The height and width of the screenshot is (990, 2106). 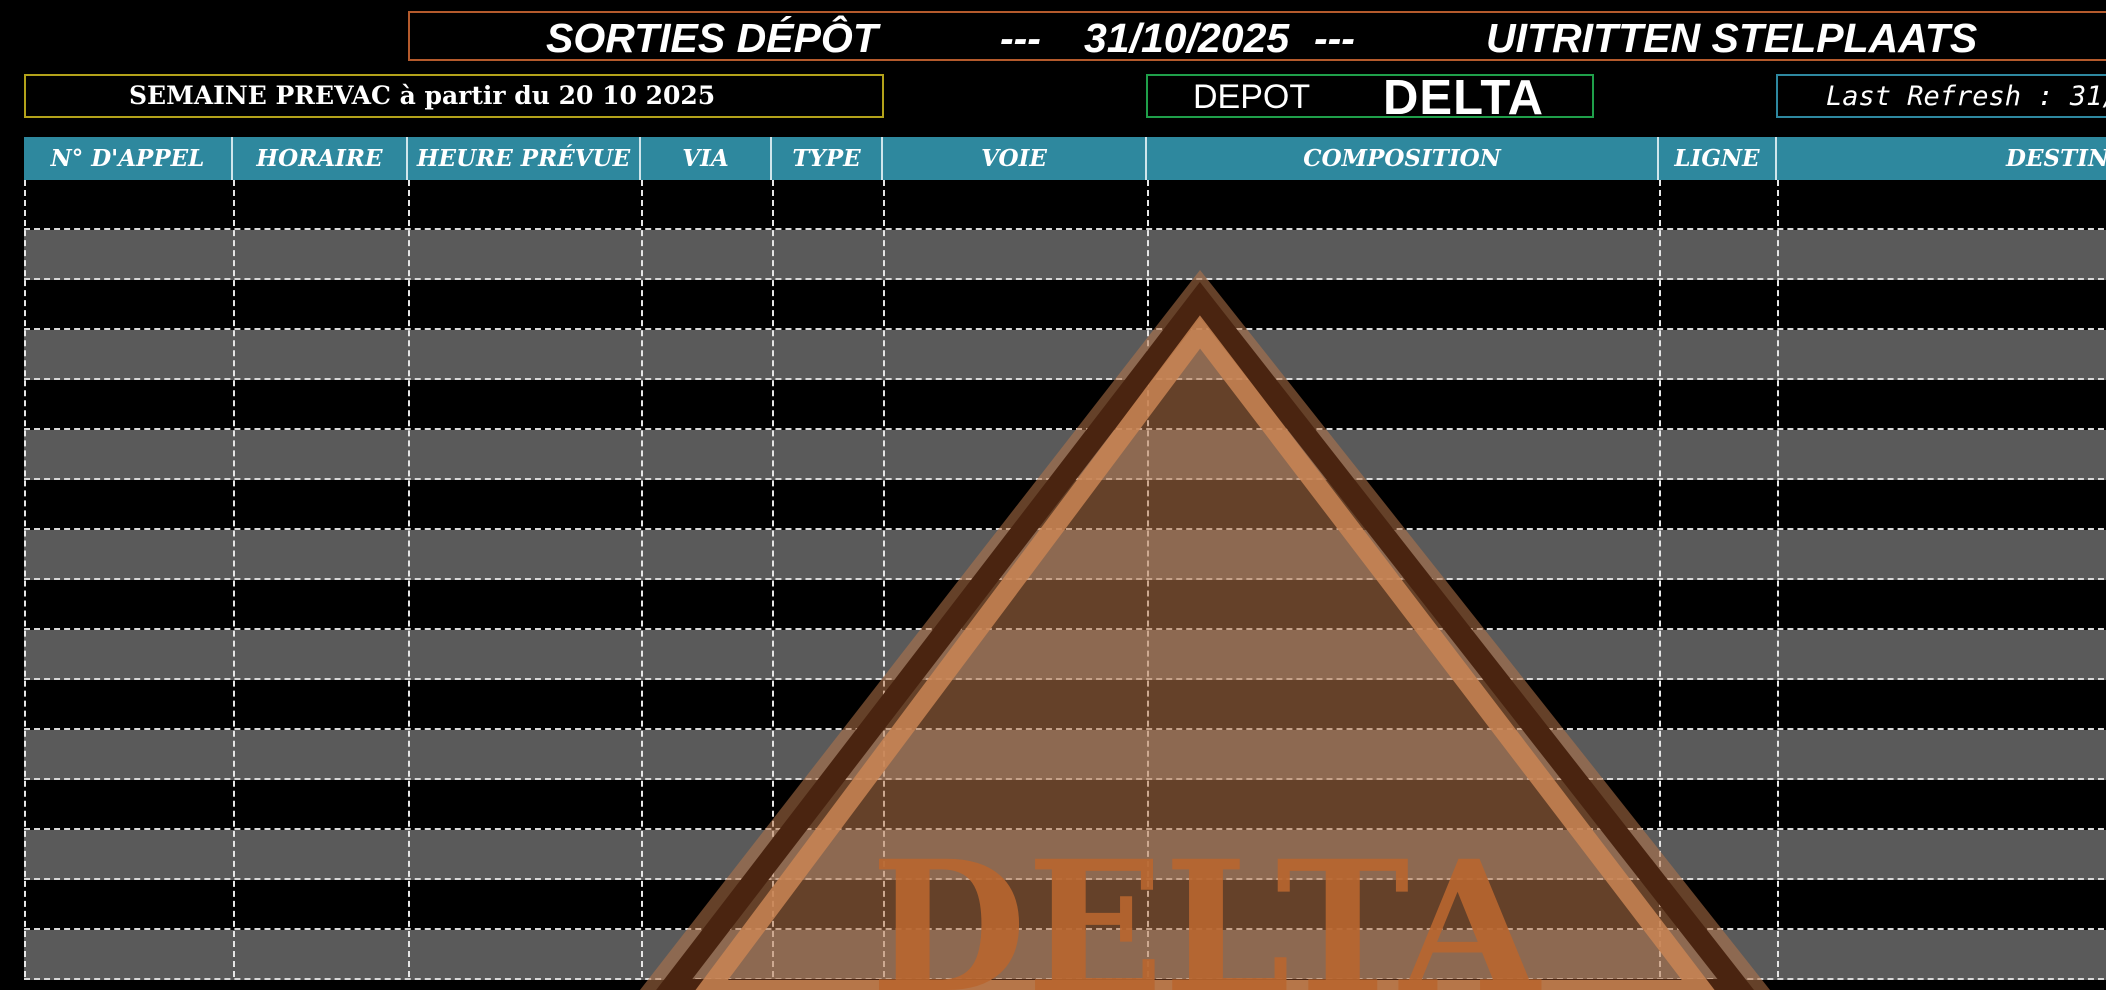 What do you see at coordinates (1015, 158) in the screenshot?
I see `column-header-track: VOIE` at bounding box center [1015, 158].